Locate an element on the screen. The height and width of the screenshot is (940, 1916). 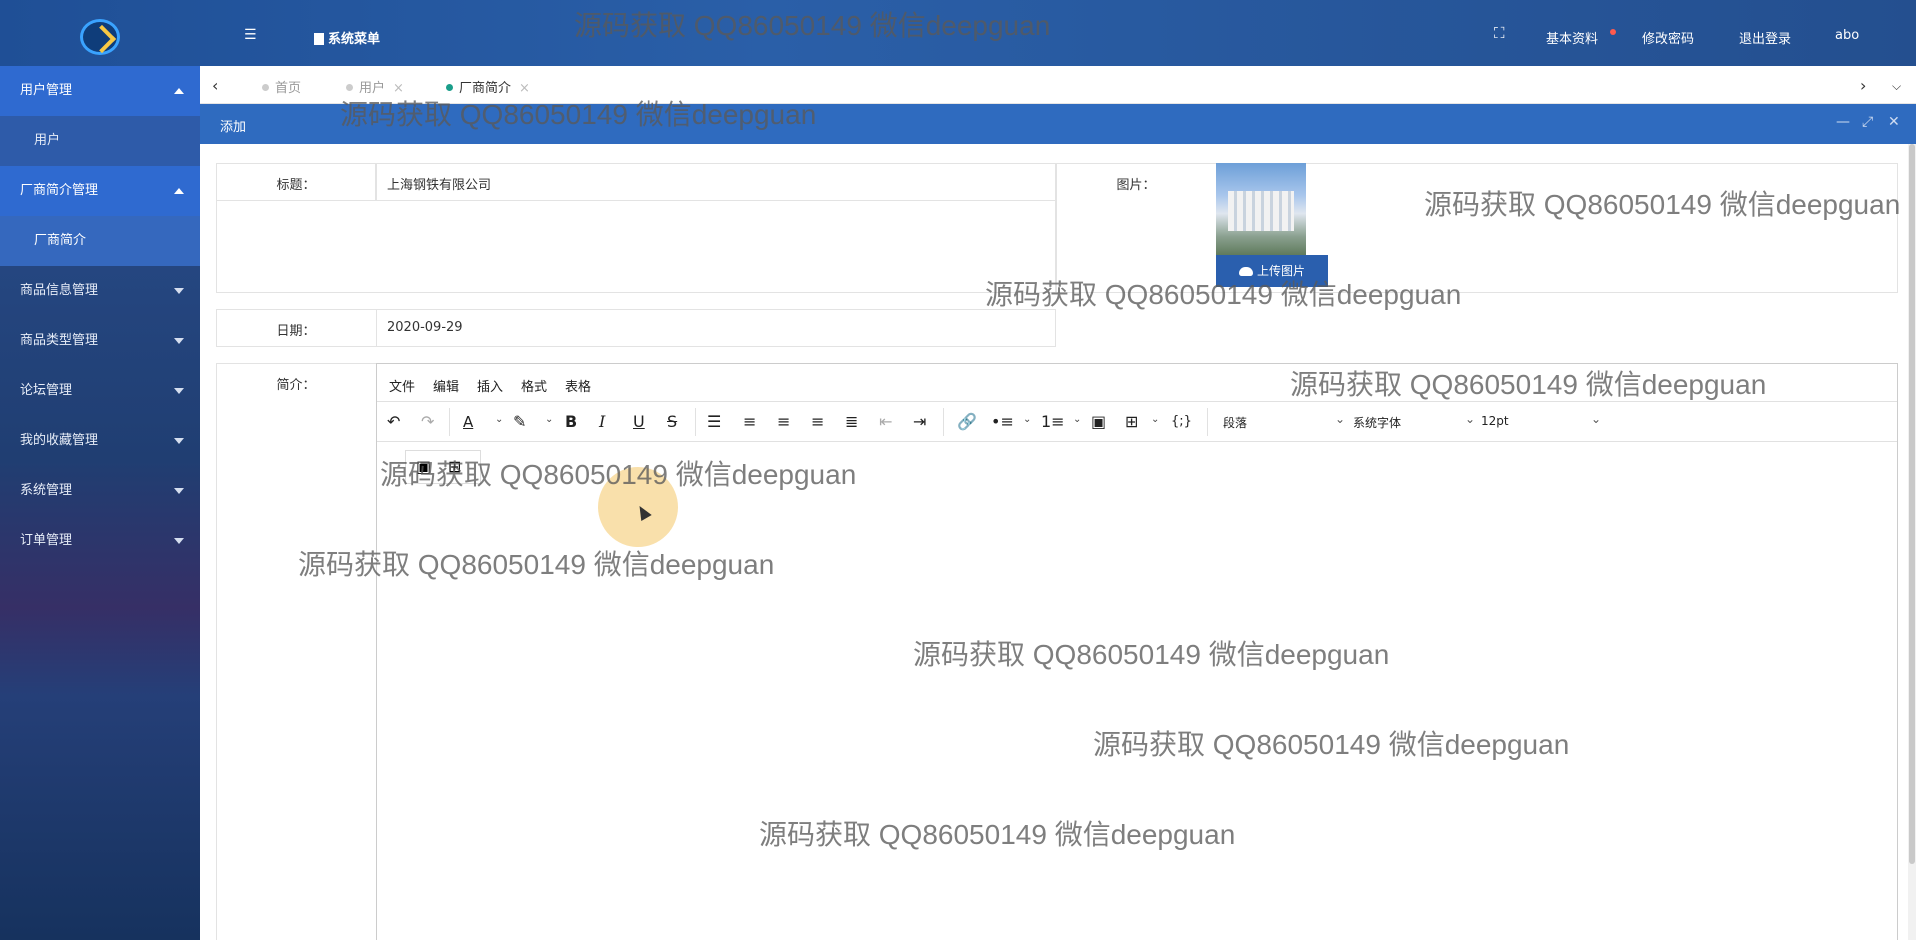
sidebar-item-orders: 订单管理 is located at coordinates (100, 541).